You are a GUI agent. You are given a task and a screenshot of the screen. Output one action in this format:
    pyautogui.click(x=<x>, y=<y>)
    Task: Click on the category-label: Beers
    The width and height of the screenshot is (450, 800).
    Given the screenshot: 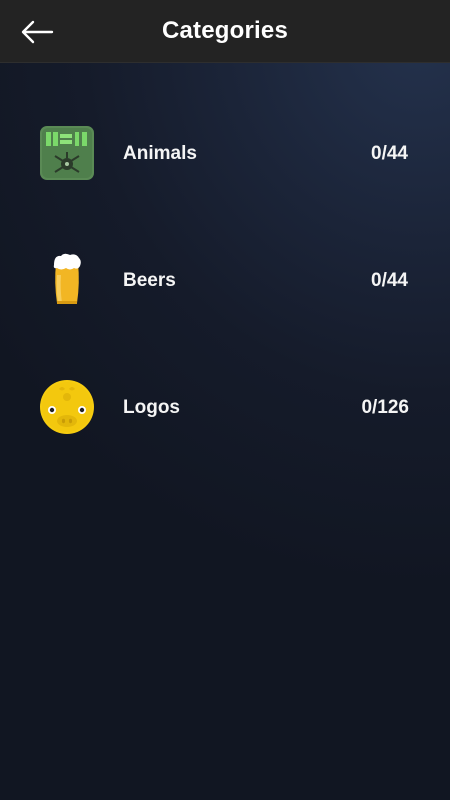 What is the action you would take?
    pyautogui.click(x=149, y=280)
    